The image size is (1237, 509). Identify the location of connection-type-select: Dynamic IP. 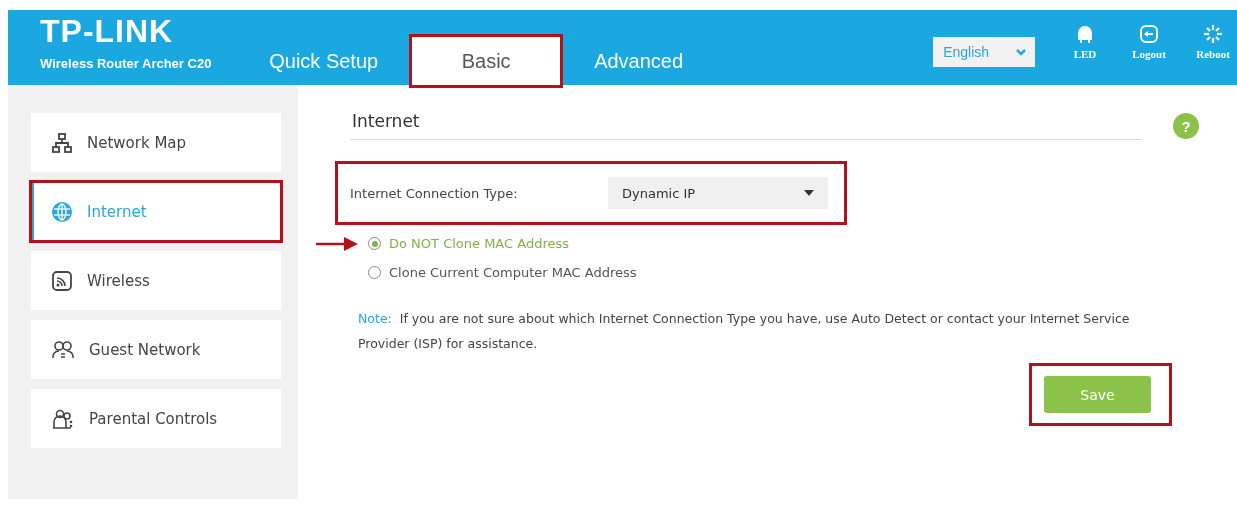
(718, 193).